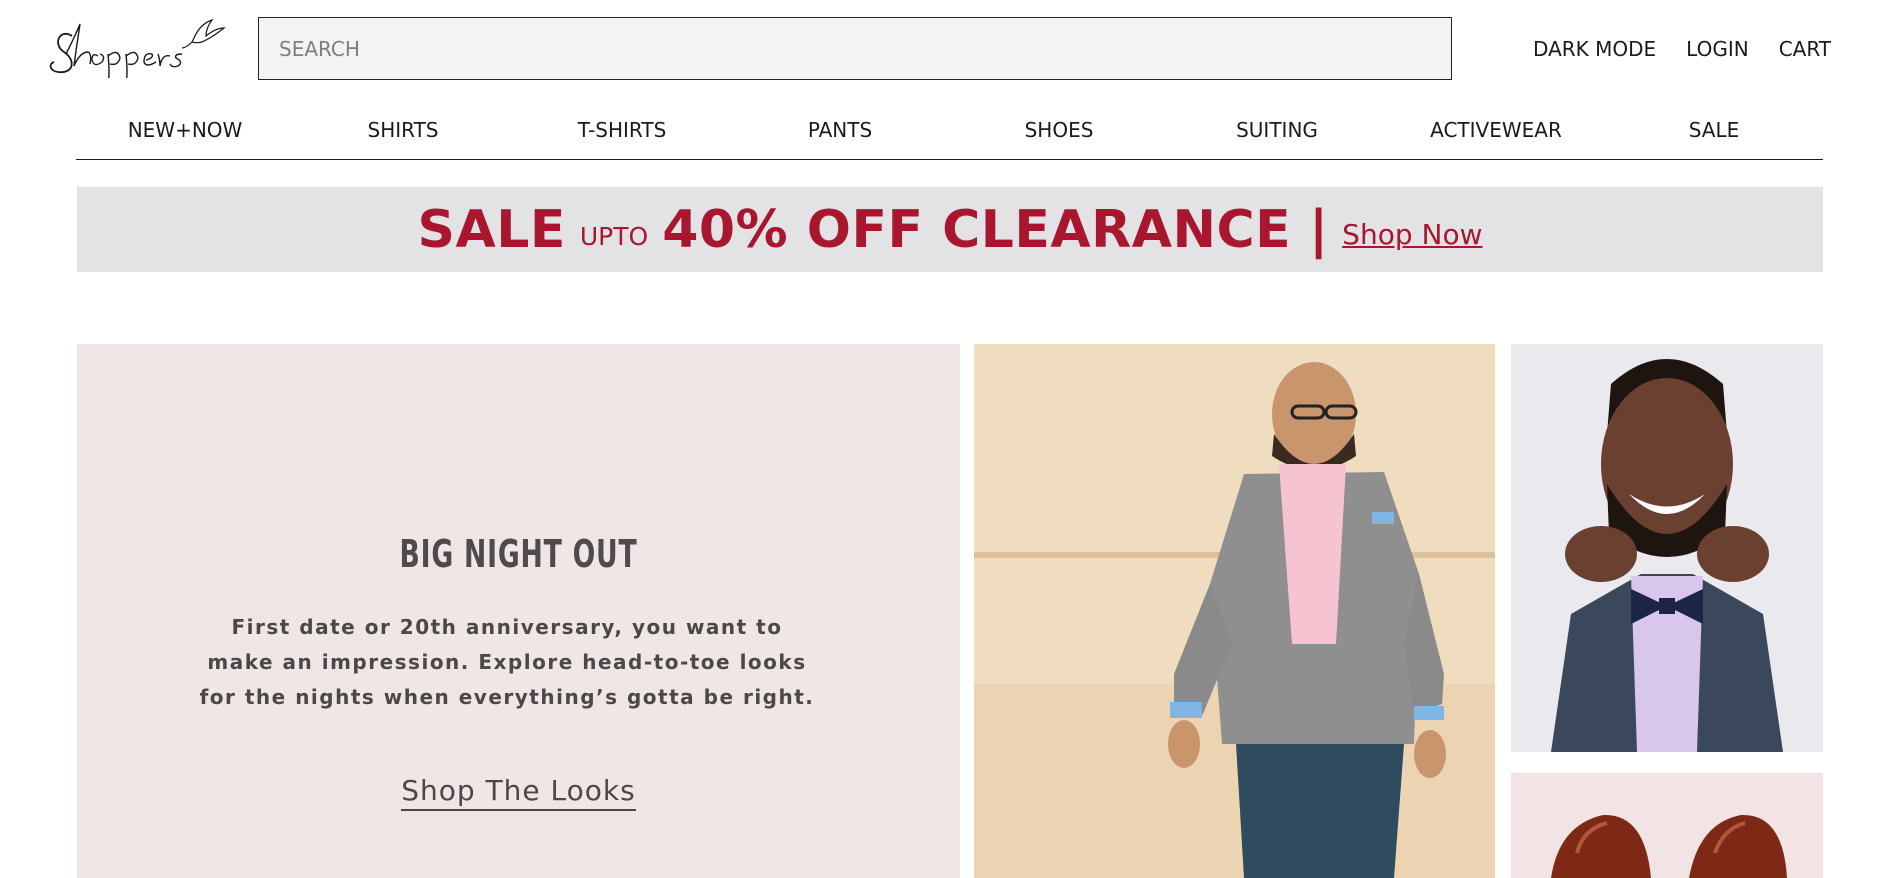 This screenshot has width=1895, height=878. Describe the element at coordinates (1717, 49) in the screenshot. I see `login-link: LOGIN` at that location.